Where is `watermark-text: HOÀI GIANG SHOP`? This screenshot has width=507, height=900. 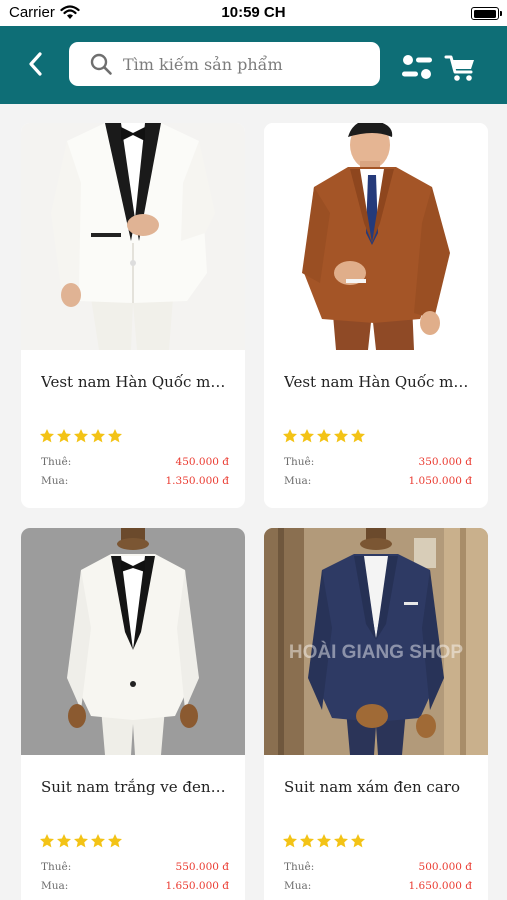
watermark-text: HOÀI GIANG SHOP is located at coordinates (376, 652).